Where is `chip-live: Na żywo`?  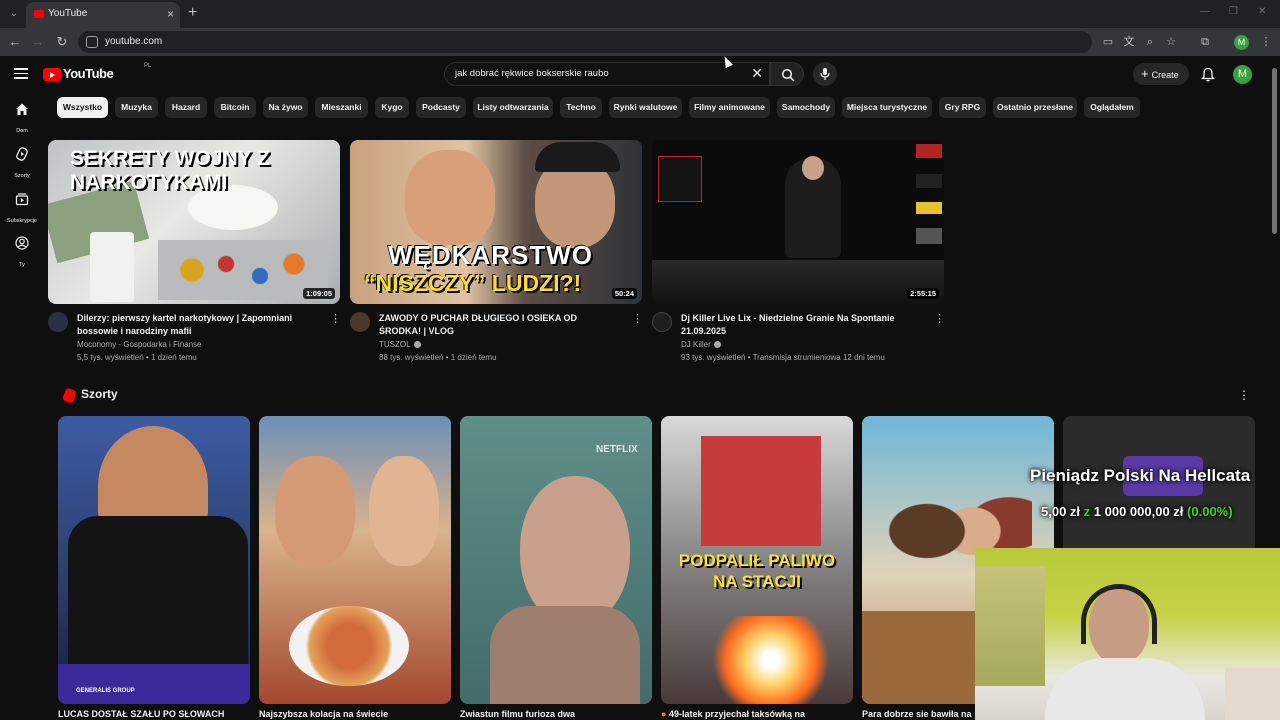
chip-live: Na żywo is located at coordinates (285, 107).